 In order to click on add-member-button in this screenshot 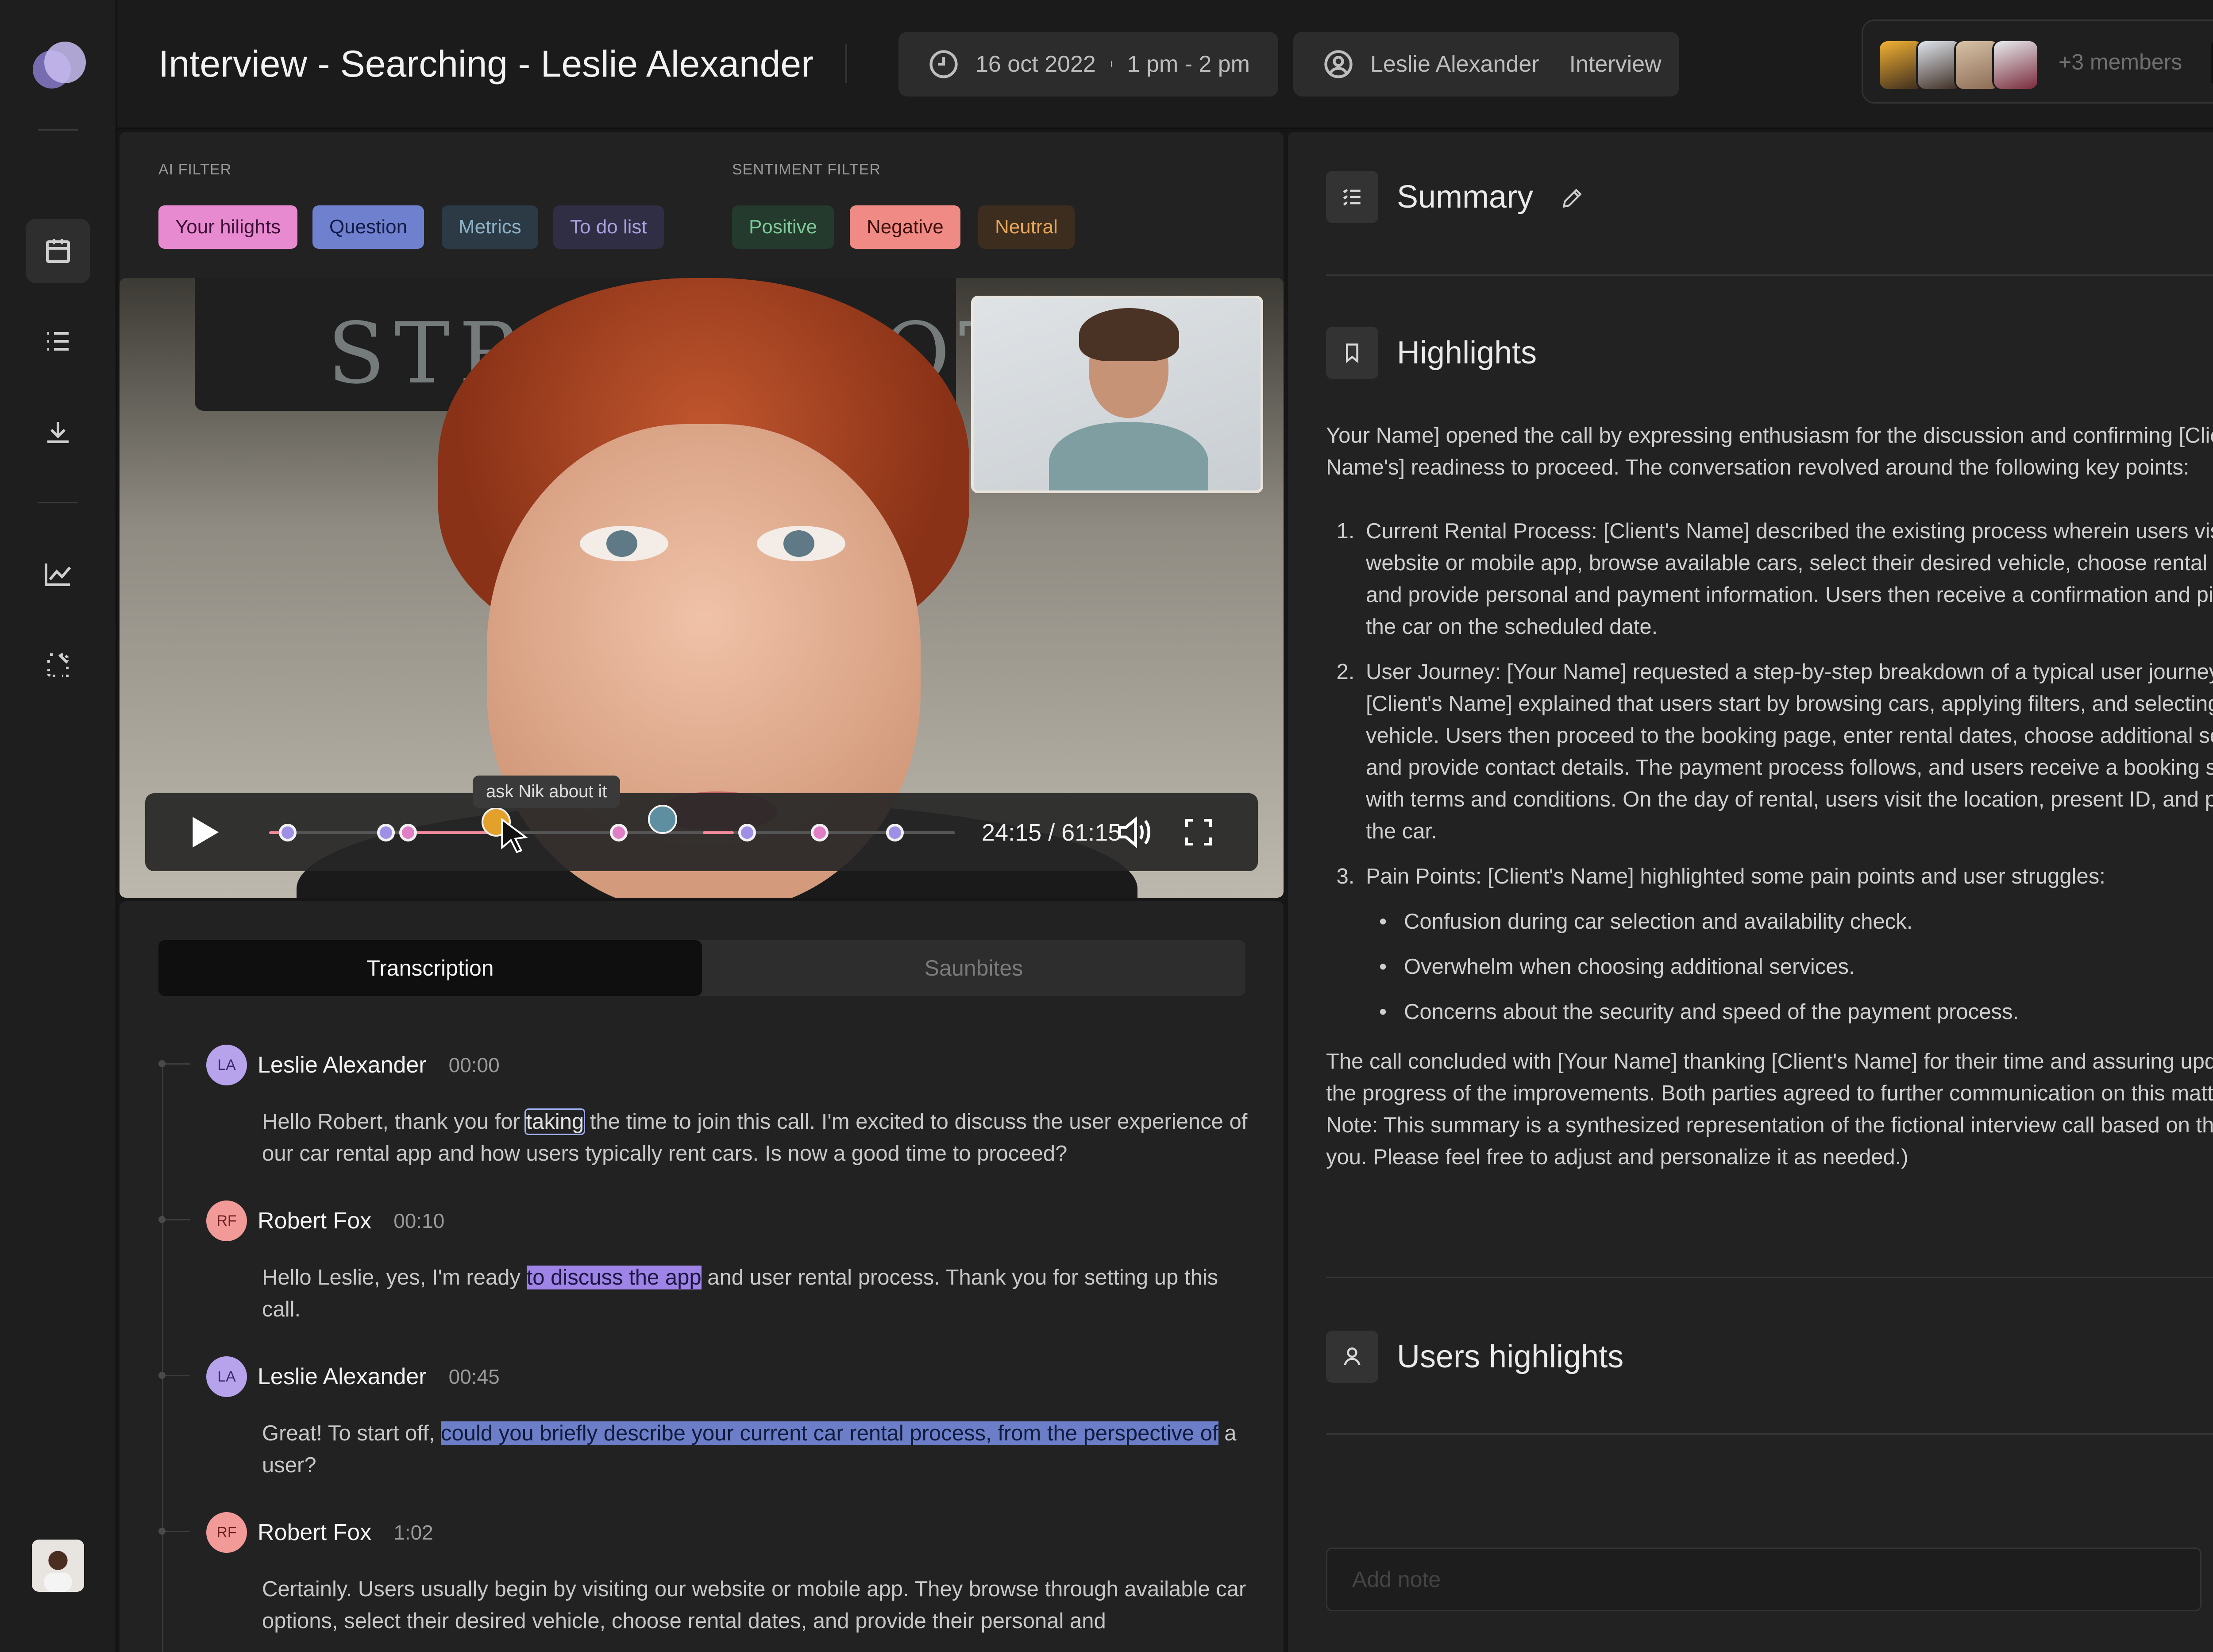, I will do `click(2212, 62)`.